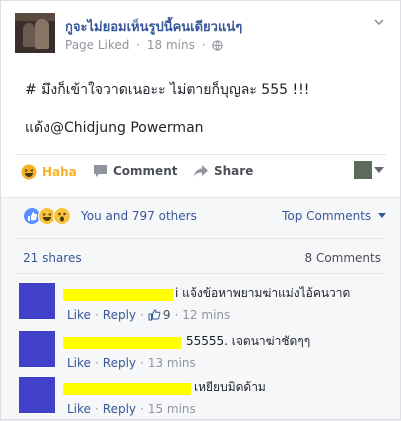  I want to click on post-text-line-2: แด้ง@Chidjung Powerman, so click(114, 128).